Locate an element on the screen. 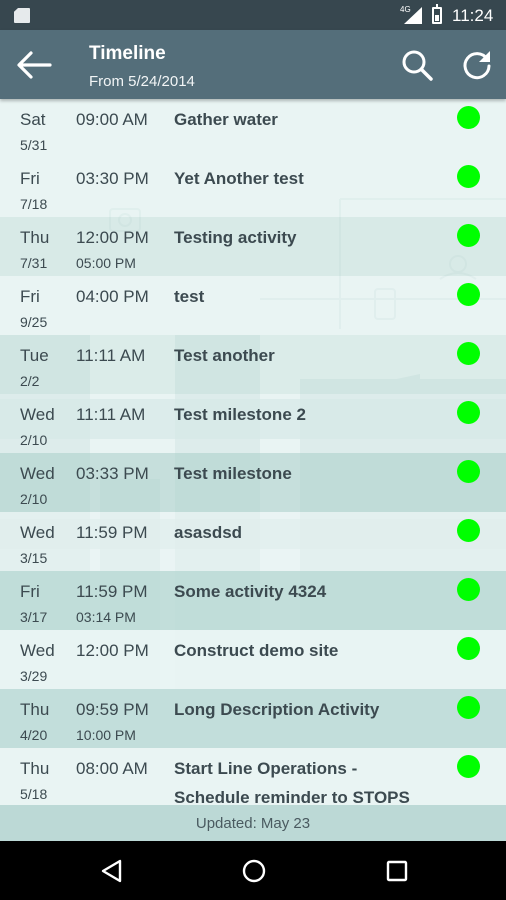 The image size is (506, 900). row-start-time: 08:00 AM is located at coordinates (112, 768).